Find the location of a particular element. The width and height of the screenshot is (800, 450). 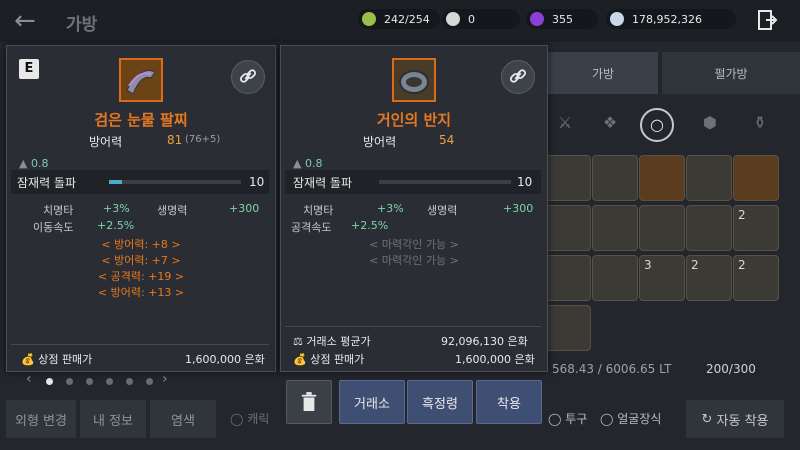

market-price-label: 거래소 평균가 is located at coordinates (338, 341).